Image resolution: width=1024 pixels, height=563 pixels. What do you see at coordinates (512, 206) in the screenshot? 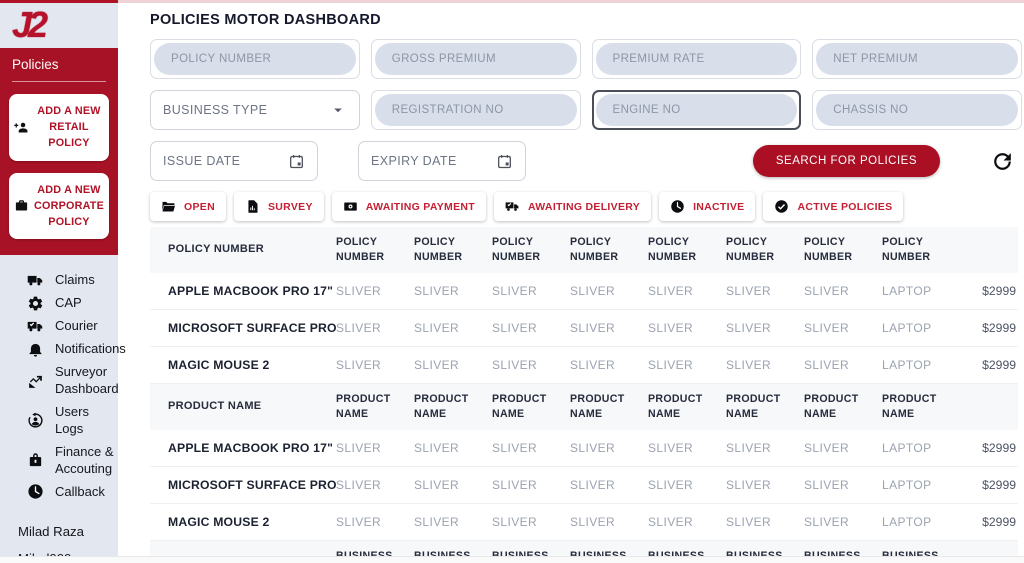
I see `delivery-truck-icon` at bounding box center [512, 206].